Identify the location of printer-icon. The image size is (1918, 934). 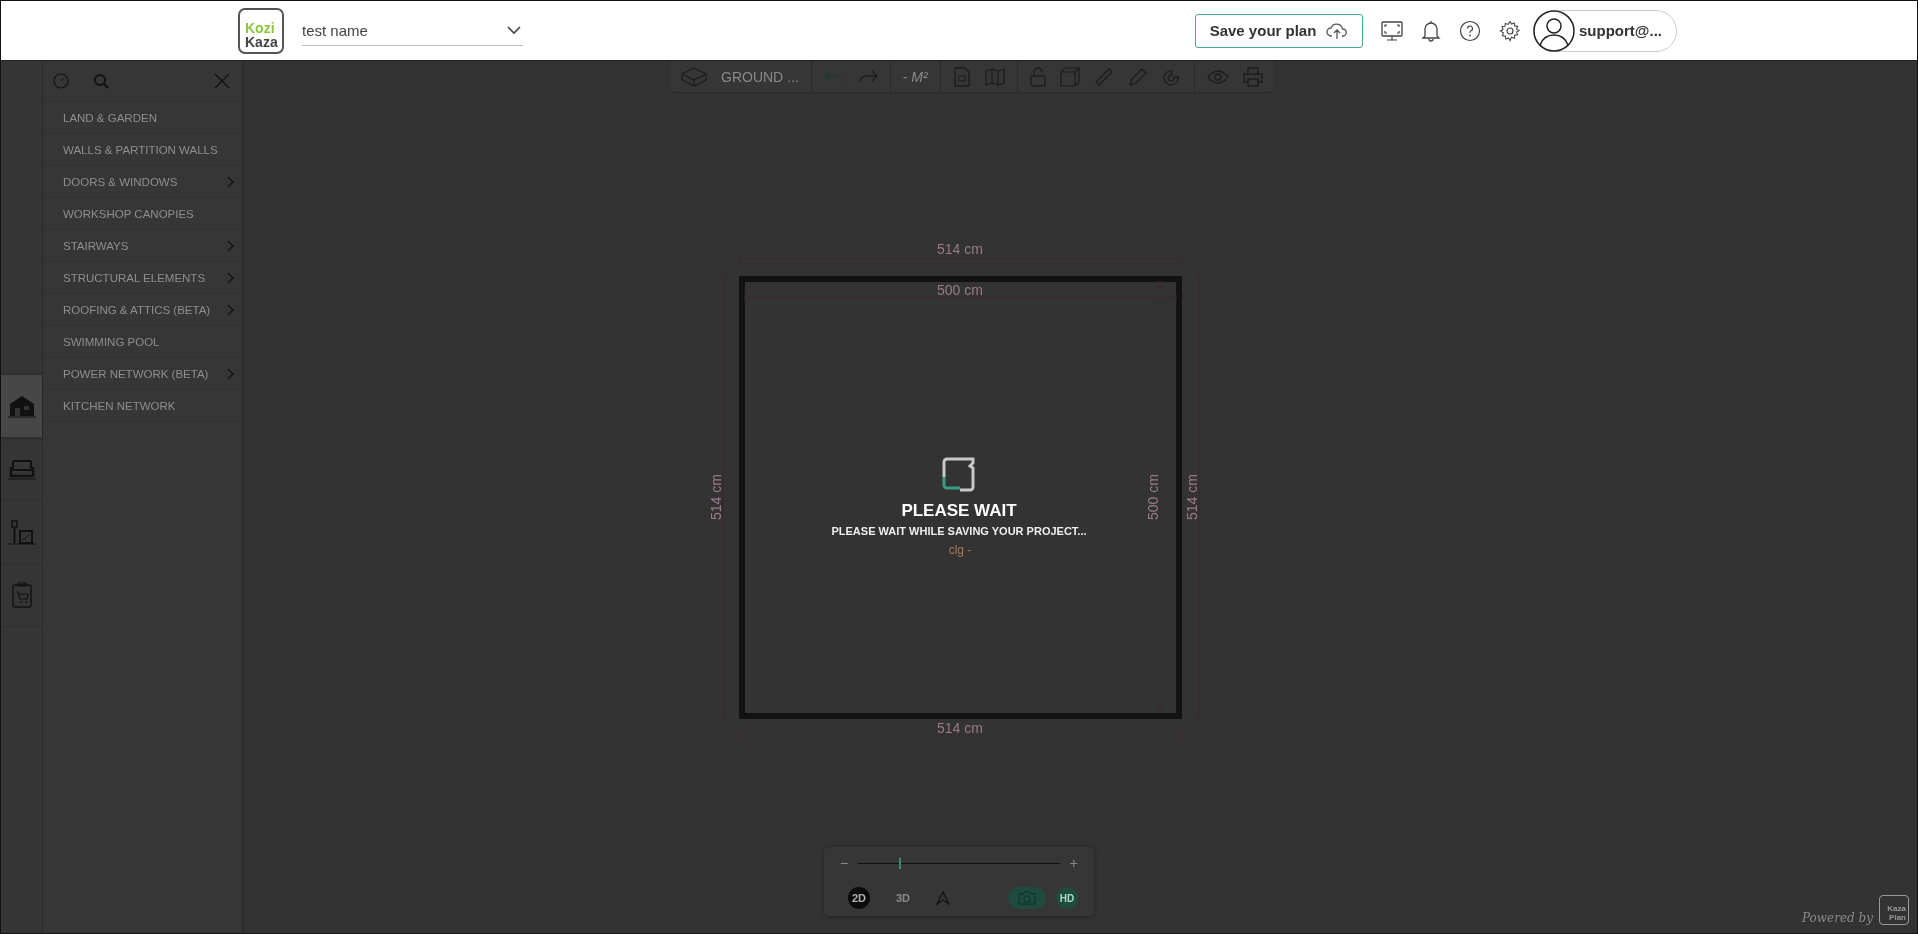
(1252, 76).